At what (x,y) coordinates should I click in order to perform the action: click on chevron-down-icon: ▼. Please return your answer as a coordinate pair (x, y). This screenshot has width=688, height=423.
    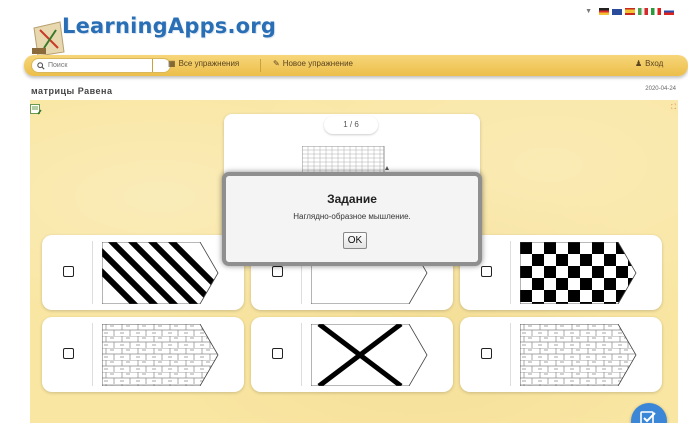
    Looking at the image, I should click on (588, 11).